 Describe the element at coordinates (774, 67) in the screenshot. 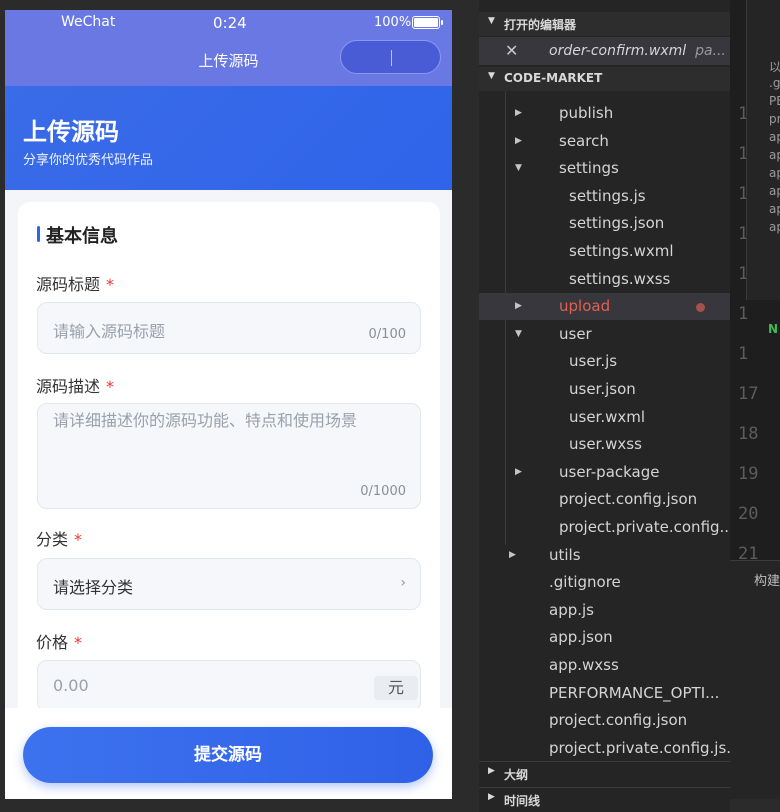

I see `popup-line: 以` at that location.